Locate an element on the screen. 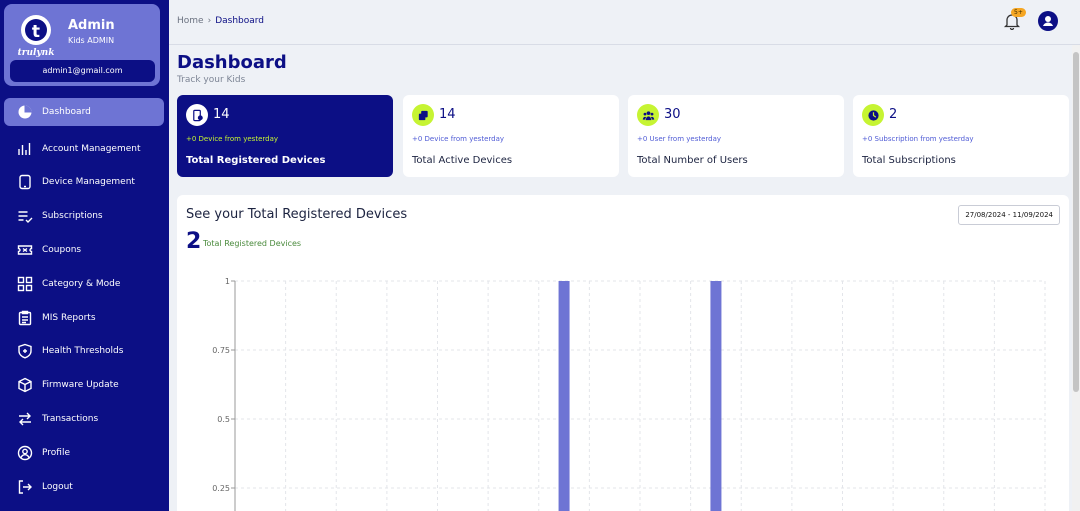 Image resolution: width=1080 pixels, height=511 pixels. users-icon is located at coordinates (648, 115).